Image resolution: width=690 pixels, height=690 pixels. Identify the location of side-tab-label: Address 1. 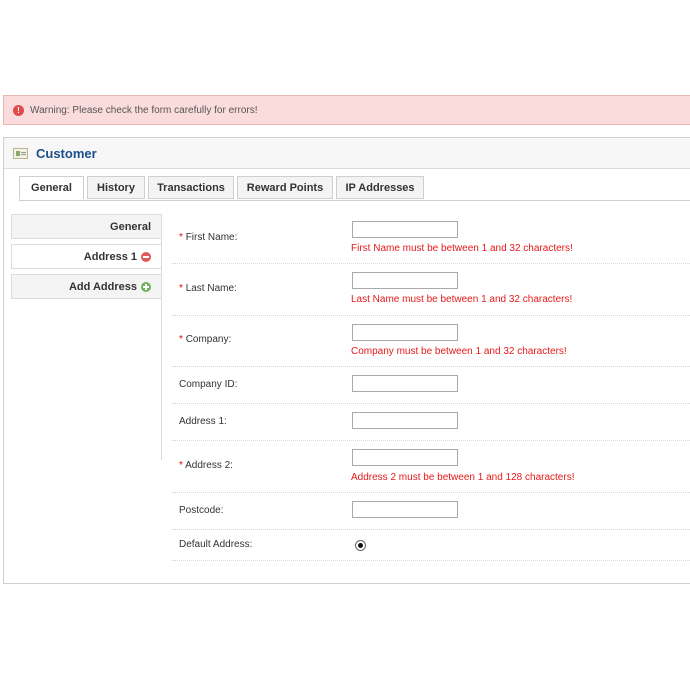
(110, 256).